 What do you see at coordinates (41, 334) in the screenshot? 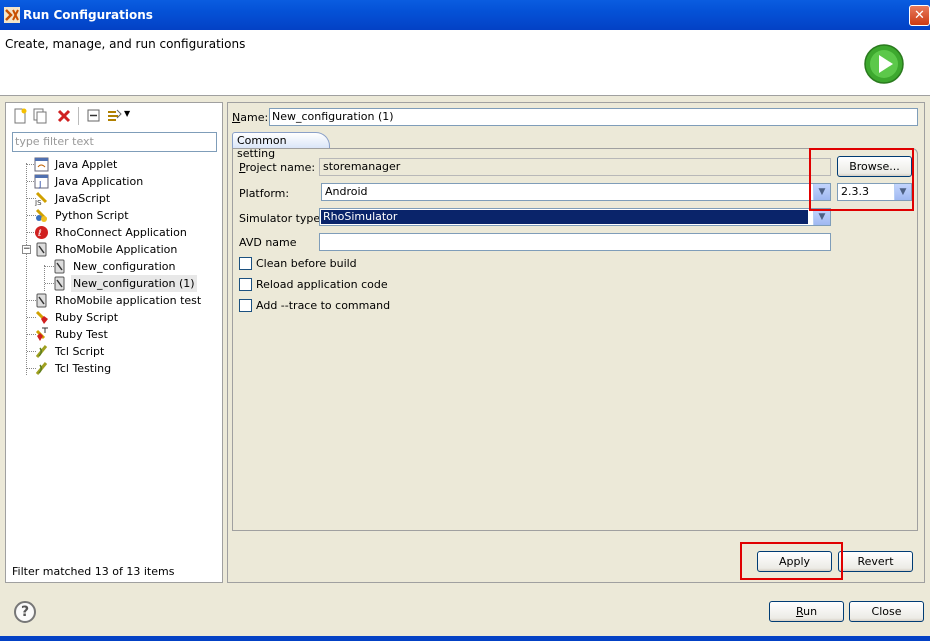
I see `ruby-test-icon` at bounding box center [41, 334].